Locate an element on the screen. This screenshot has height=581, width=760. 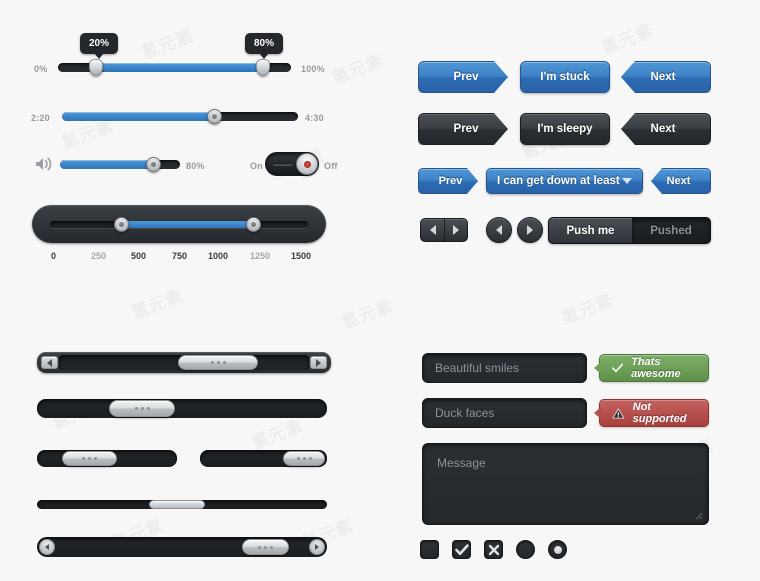
next-button-small: Next is located at coordinates (681, 181).